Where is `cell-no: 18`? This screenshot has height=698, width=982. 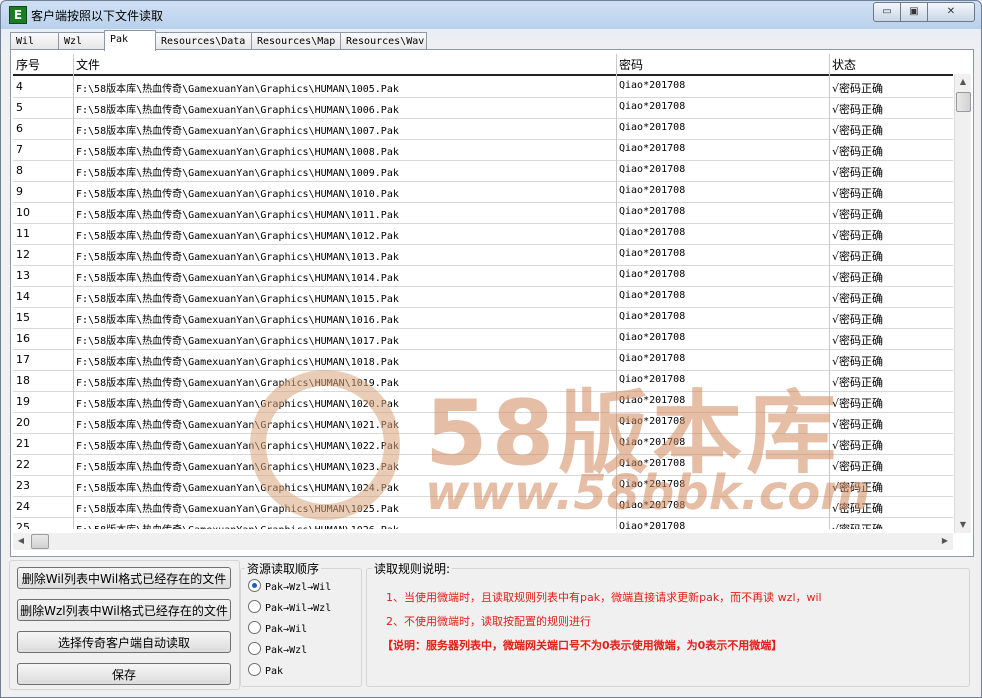 cell-no: 18 is located at coordinates (23, 380).